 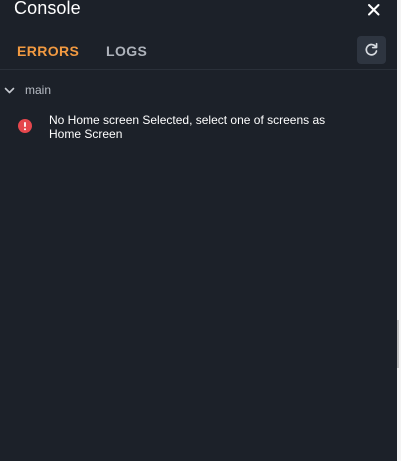 I want to click on group-main: main, so click(x=198, y=91).